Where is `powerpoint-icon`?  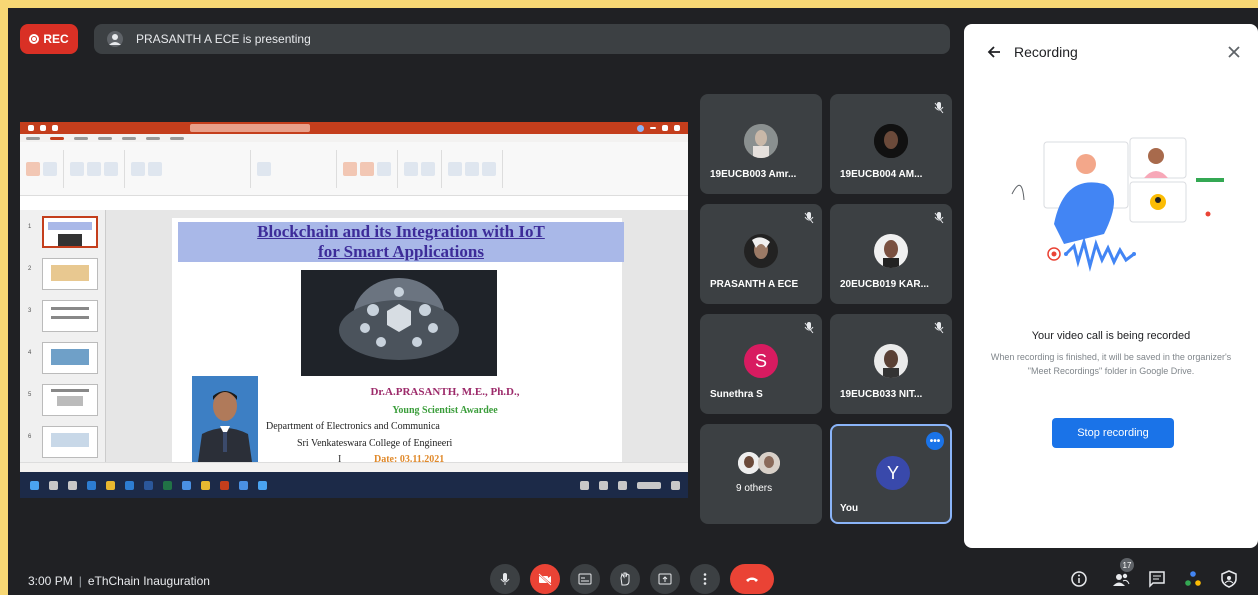
powerpoint-icon is located at coordinates (224, 485).